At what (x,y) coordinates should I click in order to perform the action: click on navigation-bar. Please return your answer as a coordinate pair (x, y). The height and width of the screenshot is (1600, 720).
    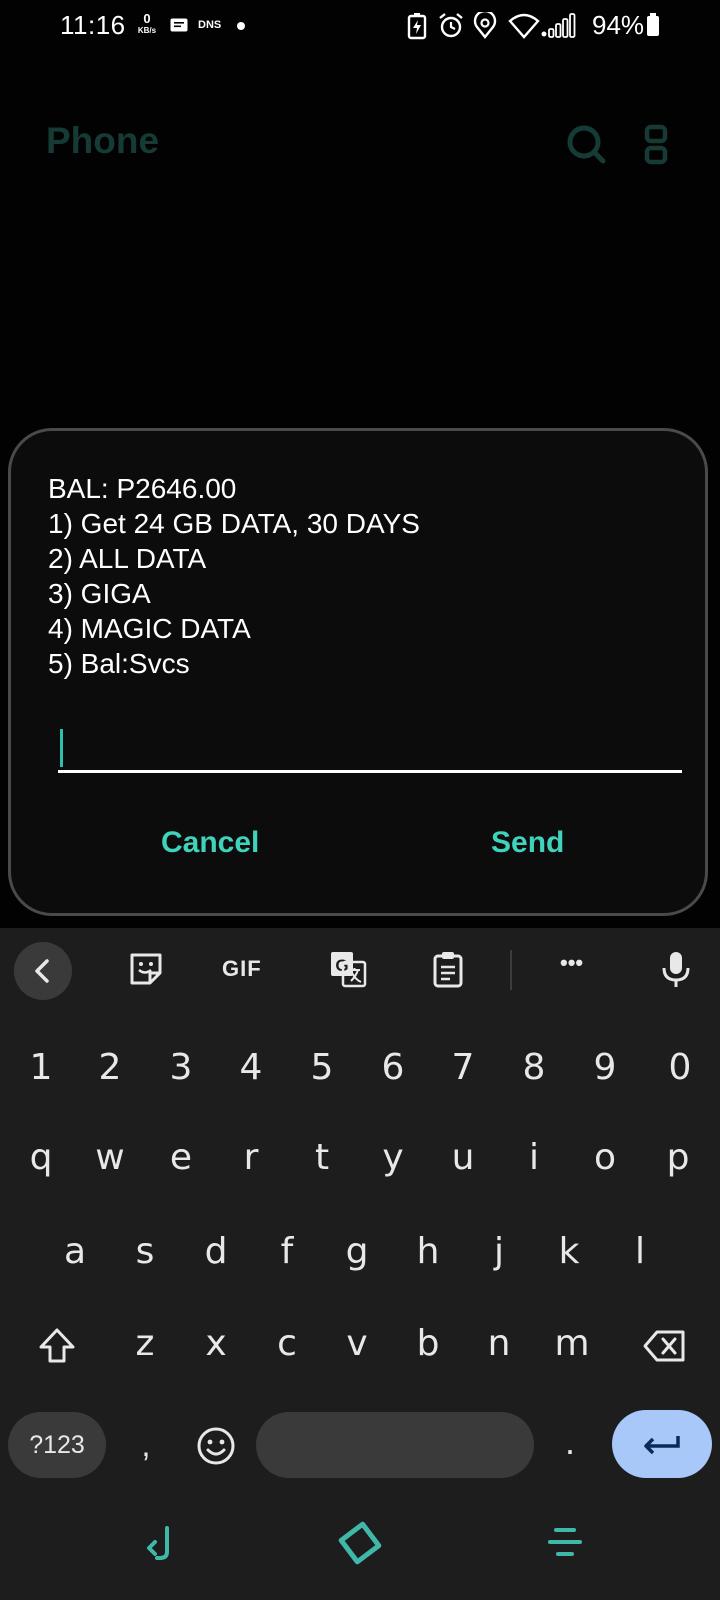
    Looking at the image, I should click on (360, 1544).